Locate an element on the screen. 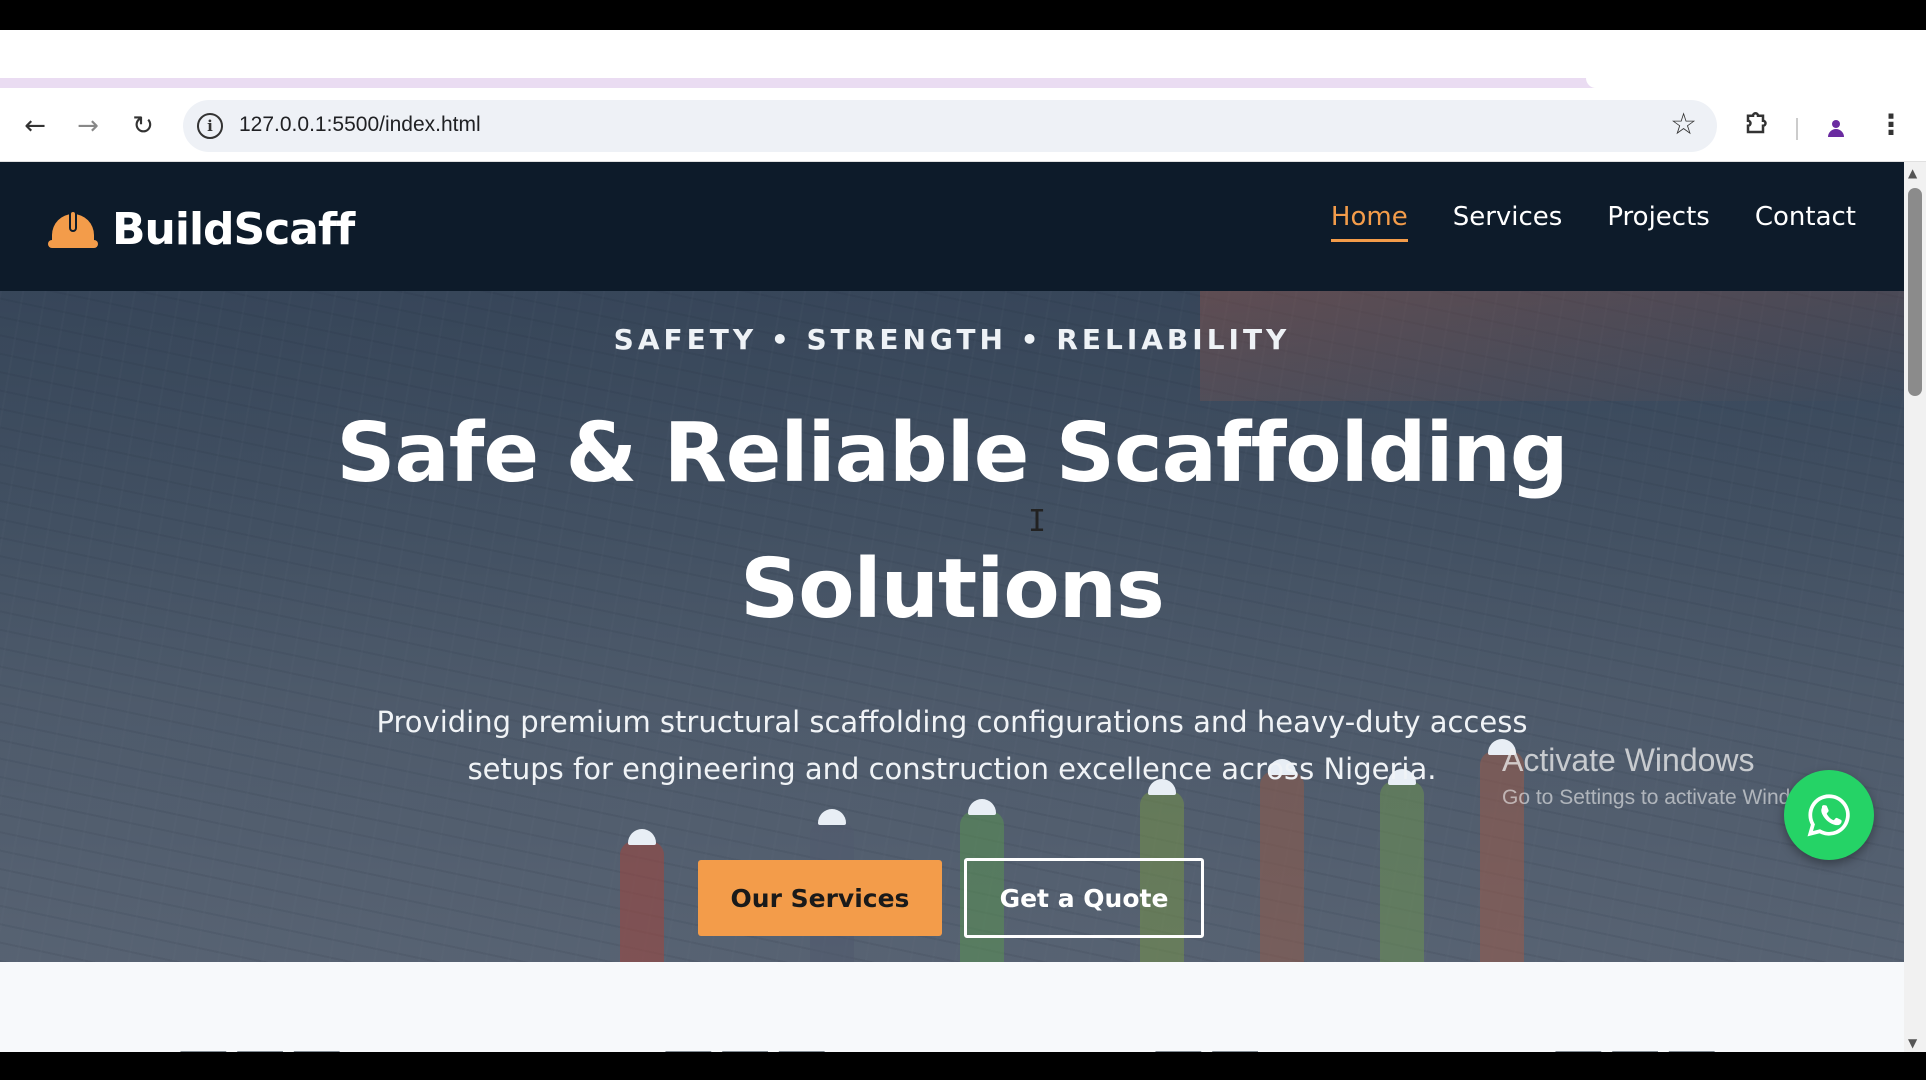 This screenshot has width=1926, height=1080. star-icon: ☆ is located at coordinates (1683, 124).